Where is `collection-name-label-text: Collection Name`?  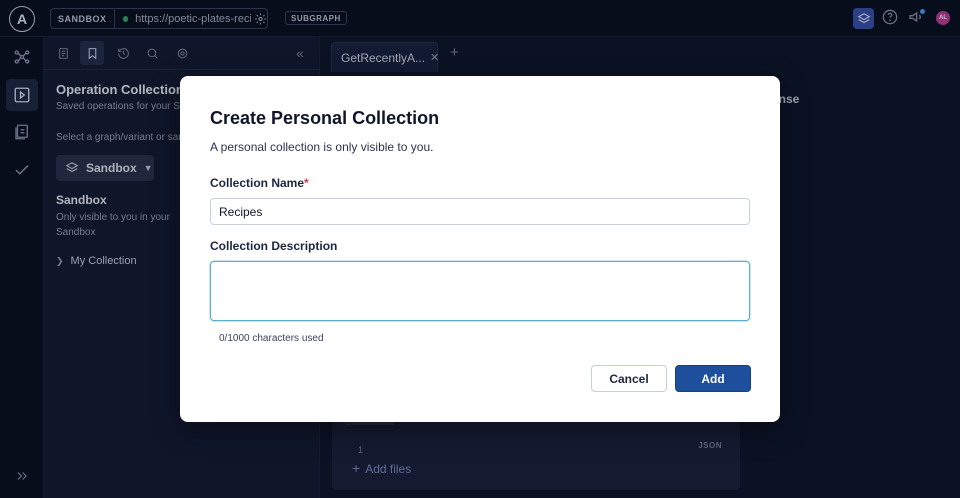 collection-name-label-text: Collection Name is located at coordinates (257, 183).